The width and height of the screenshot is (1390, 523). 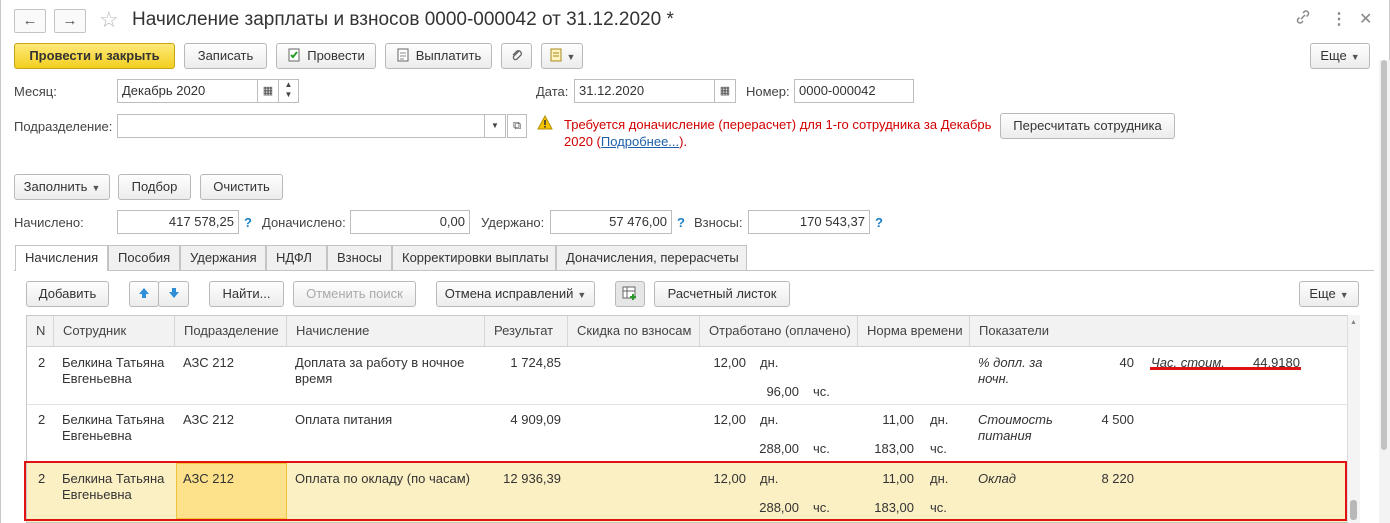 I want to click on accrued-help-icon: ?, so click(x=248, y=222).